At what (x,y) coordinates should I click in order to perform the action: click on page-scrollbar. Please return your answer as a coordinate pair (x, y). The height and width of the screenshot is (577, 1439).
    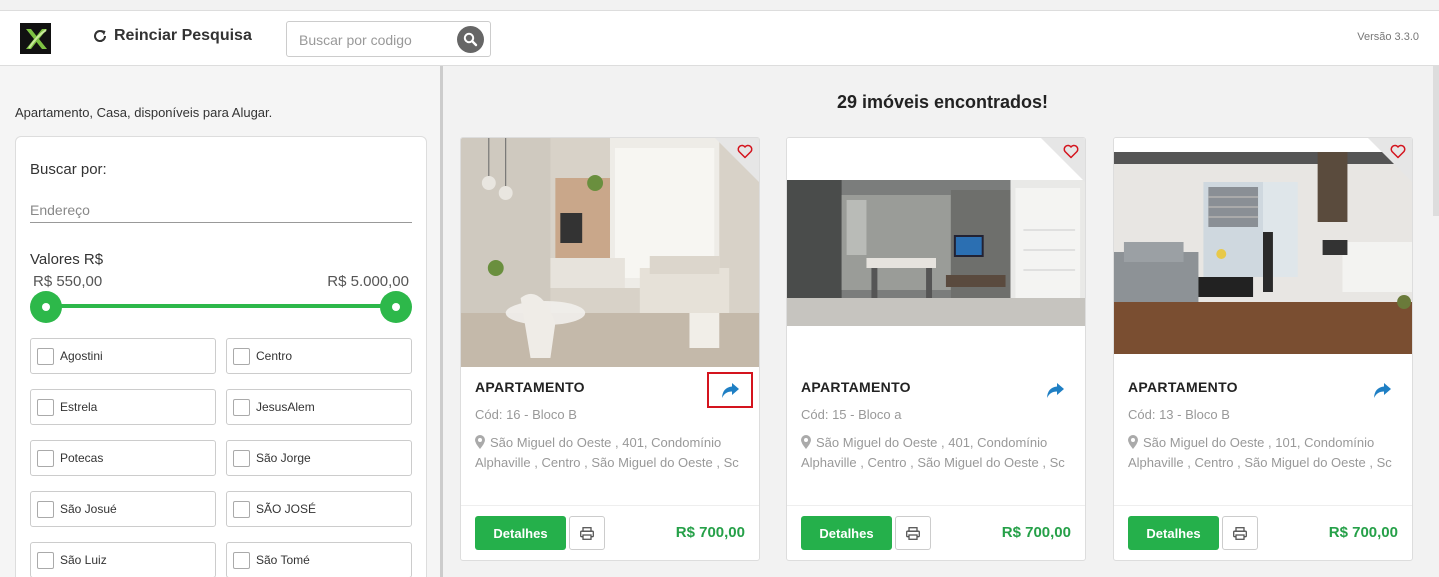
    Looking at the image, I should click on (1436, 141).